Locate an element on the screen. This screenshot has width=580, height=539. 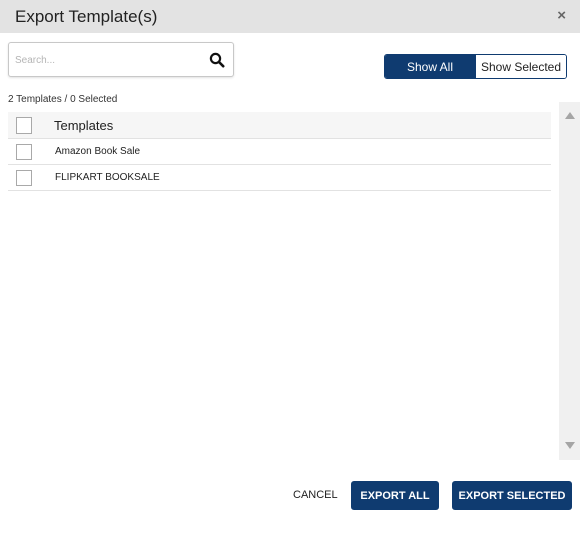
template-name: Amazon Book Sale is located at coordinates (98, 151).